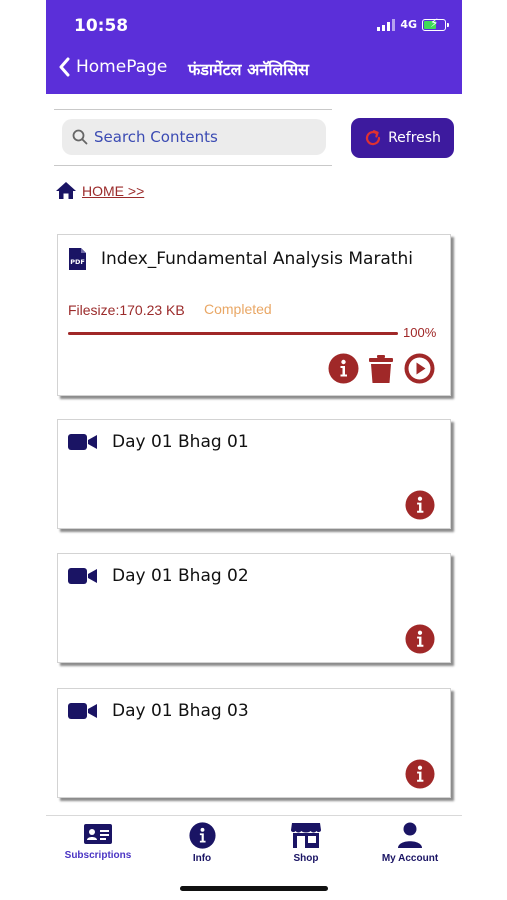 The height and width of the screenshot is (900, 507). Describe the element at coordinates (420, 332) in the screenshot. I see `progress-percent: 100%` at that location.